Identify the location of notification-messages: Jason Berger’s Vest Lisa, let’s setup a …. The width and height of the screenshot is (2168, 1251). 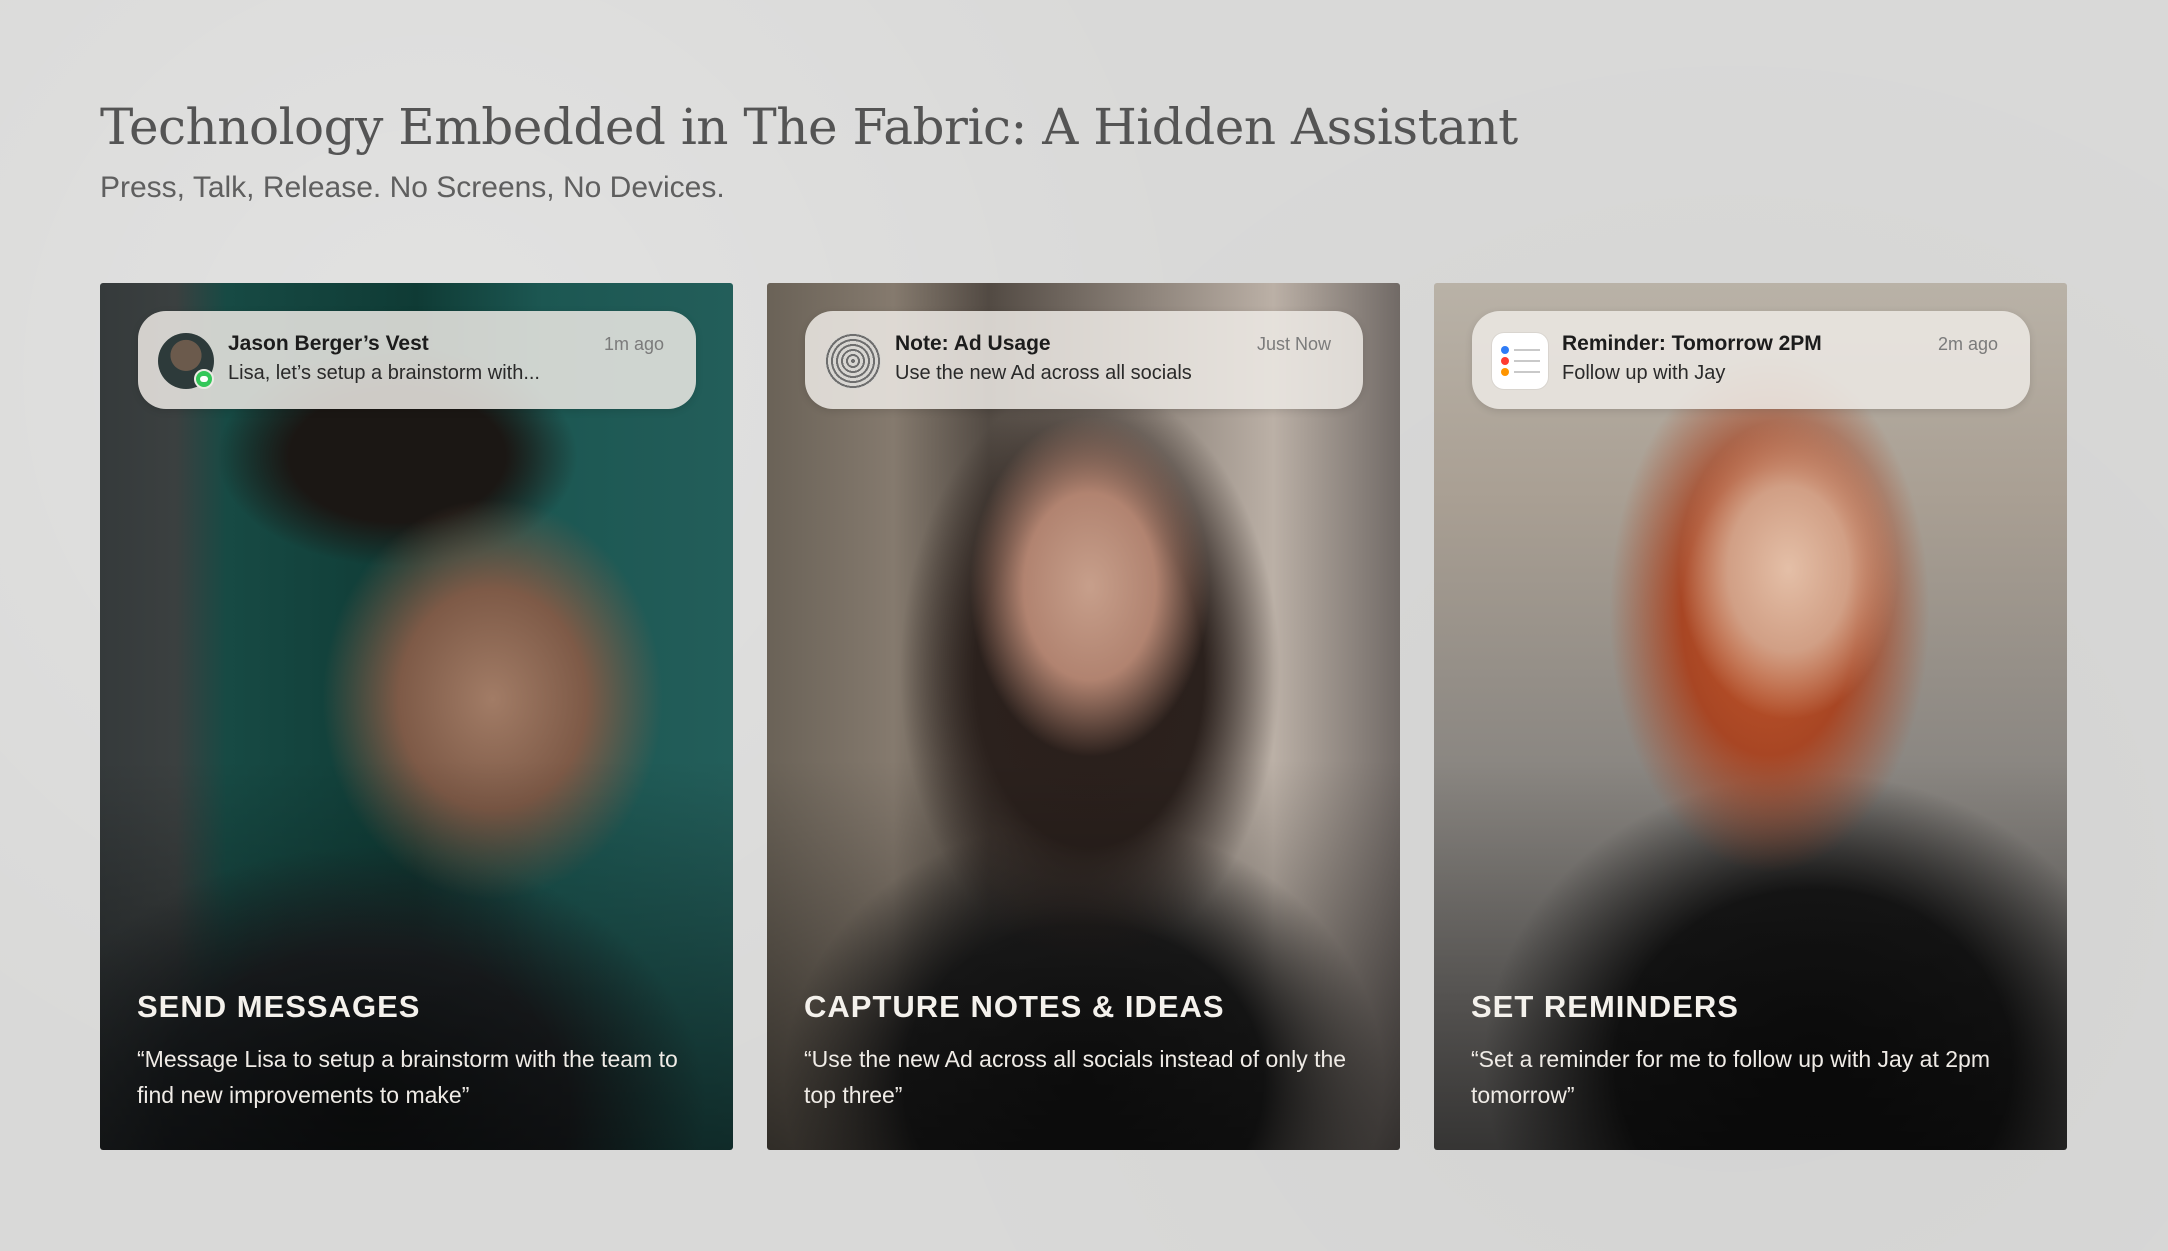
(417, 360).